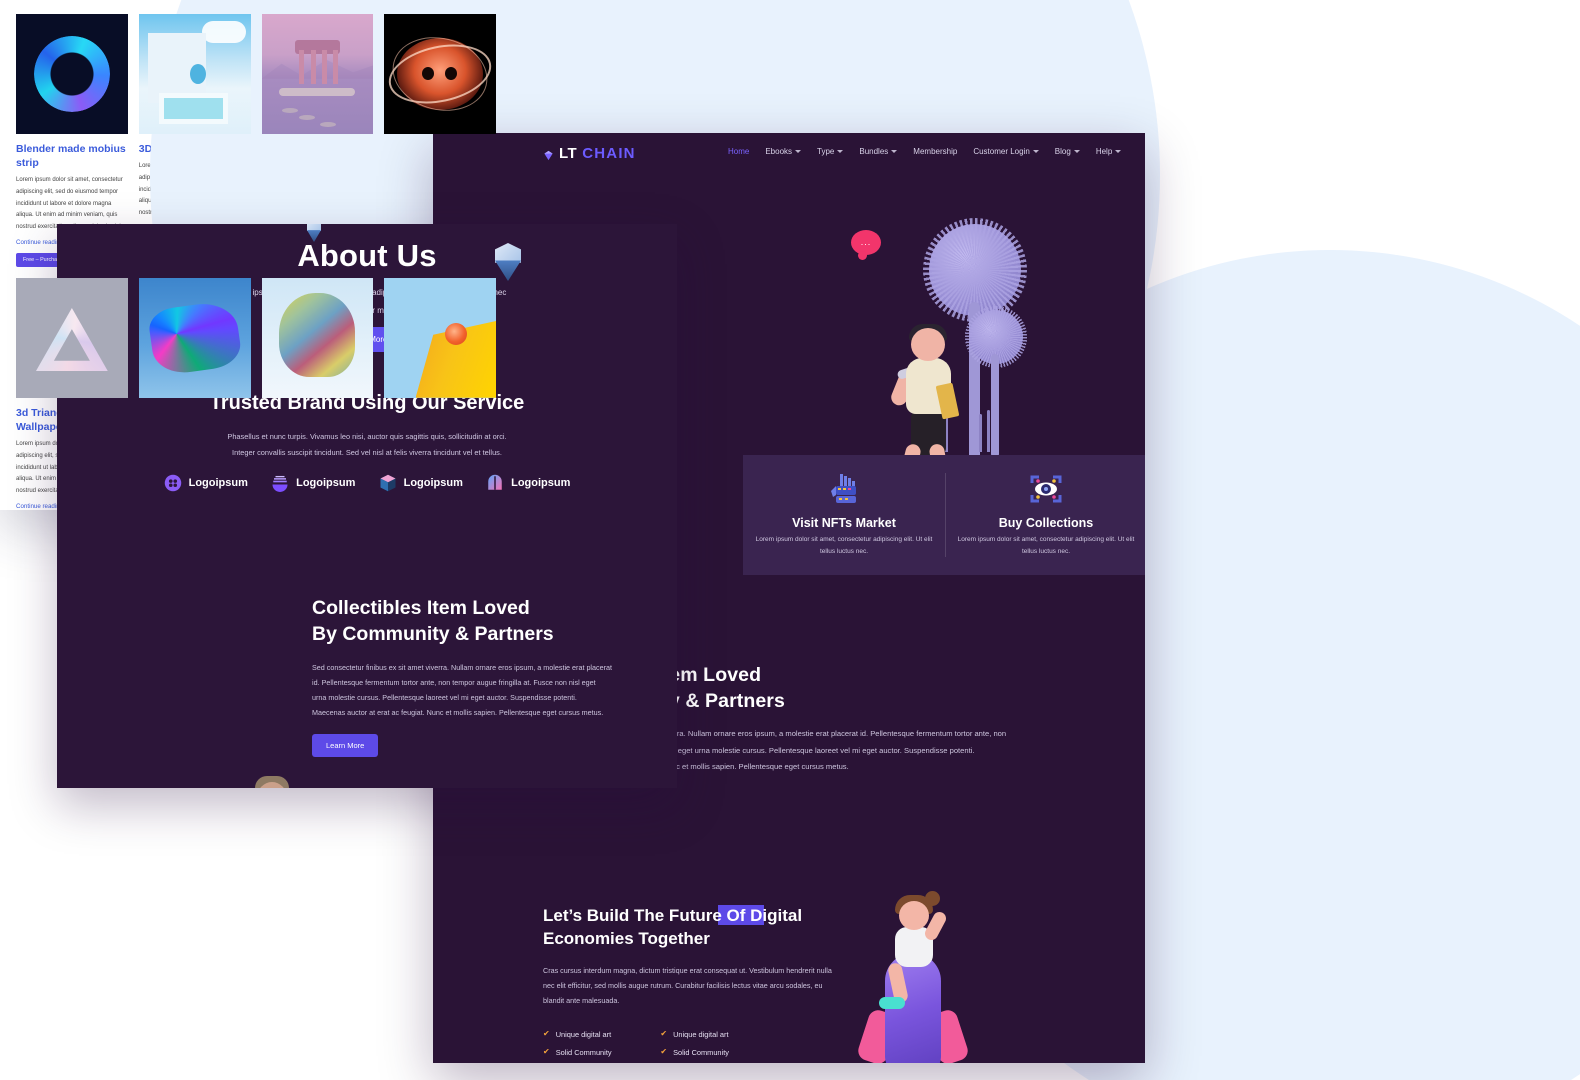 This screenshot has height=1080, width=1580. Describe the element at coordinates (844, 491) in the screenshot. I see `robot-hand-icon` at that location.